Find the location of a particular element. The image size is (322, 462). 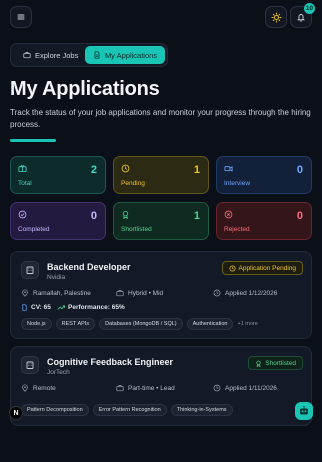

applied-date: Applied 1/12/2026 is located at coordinates (245, 293).